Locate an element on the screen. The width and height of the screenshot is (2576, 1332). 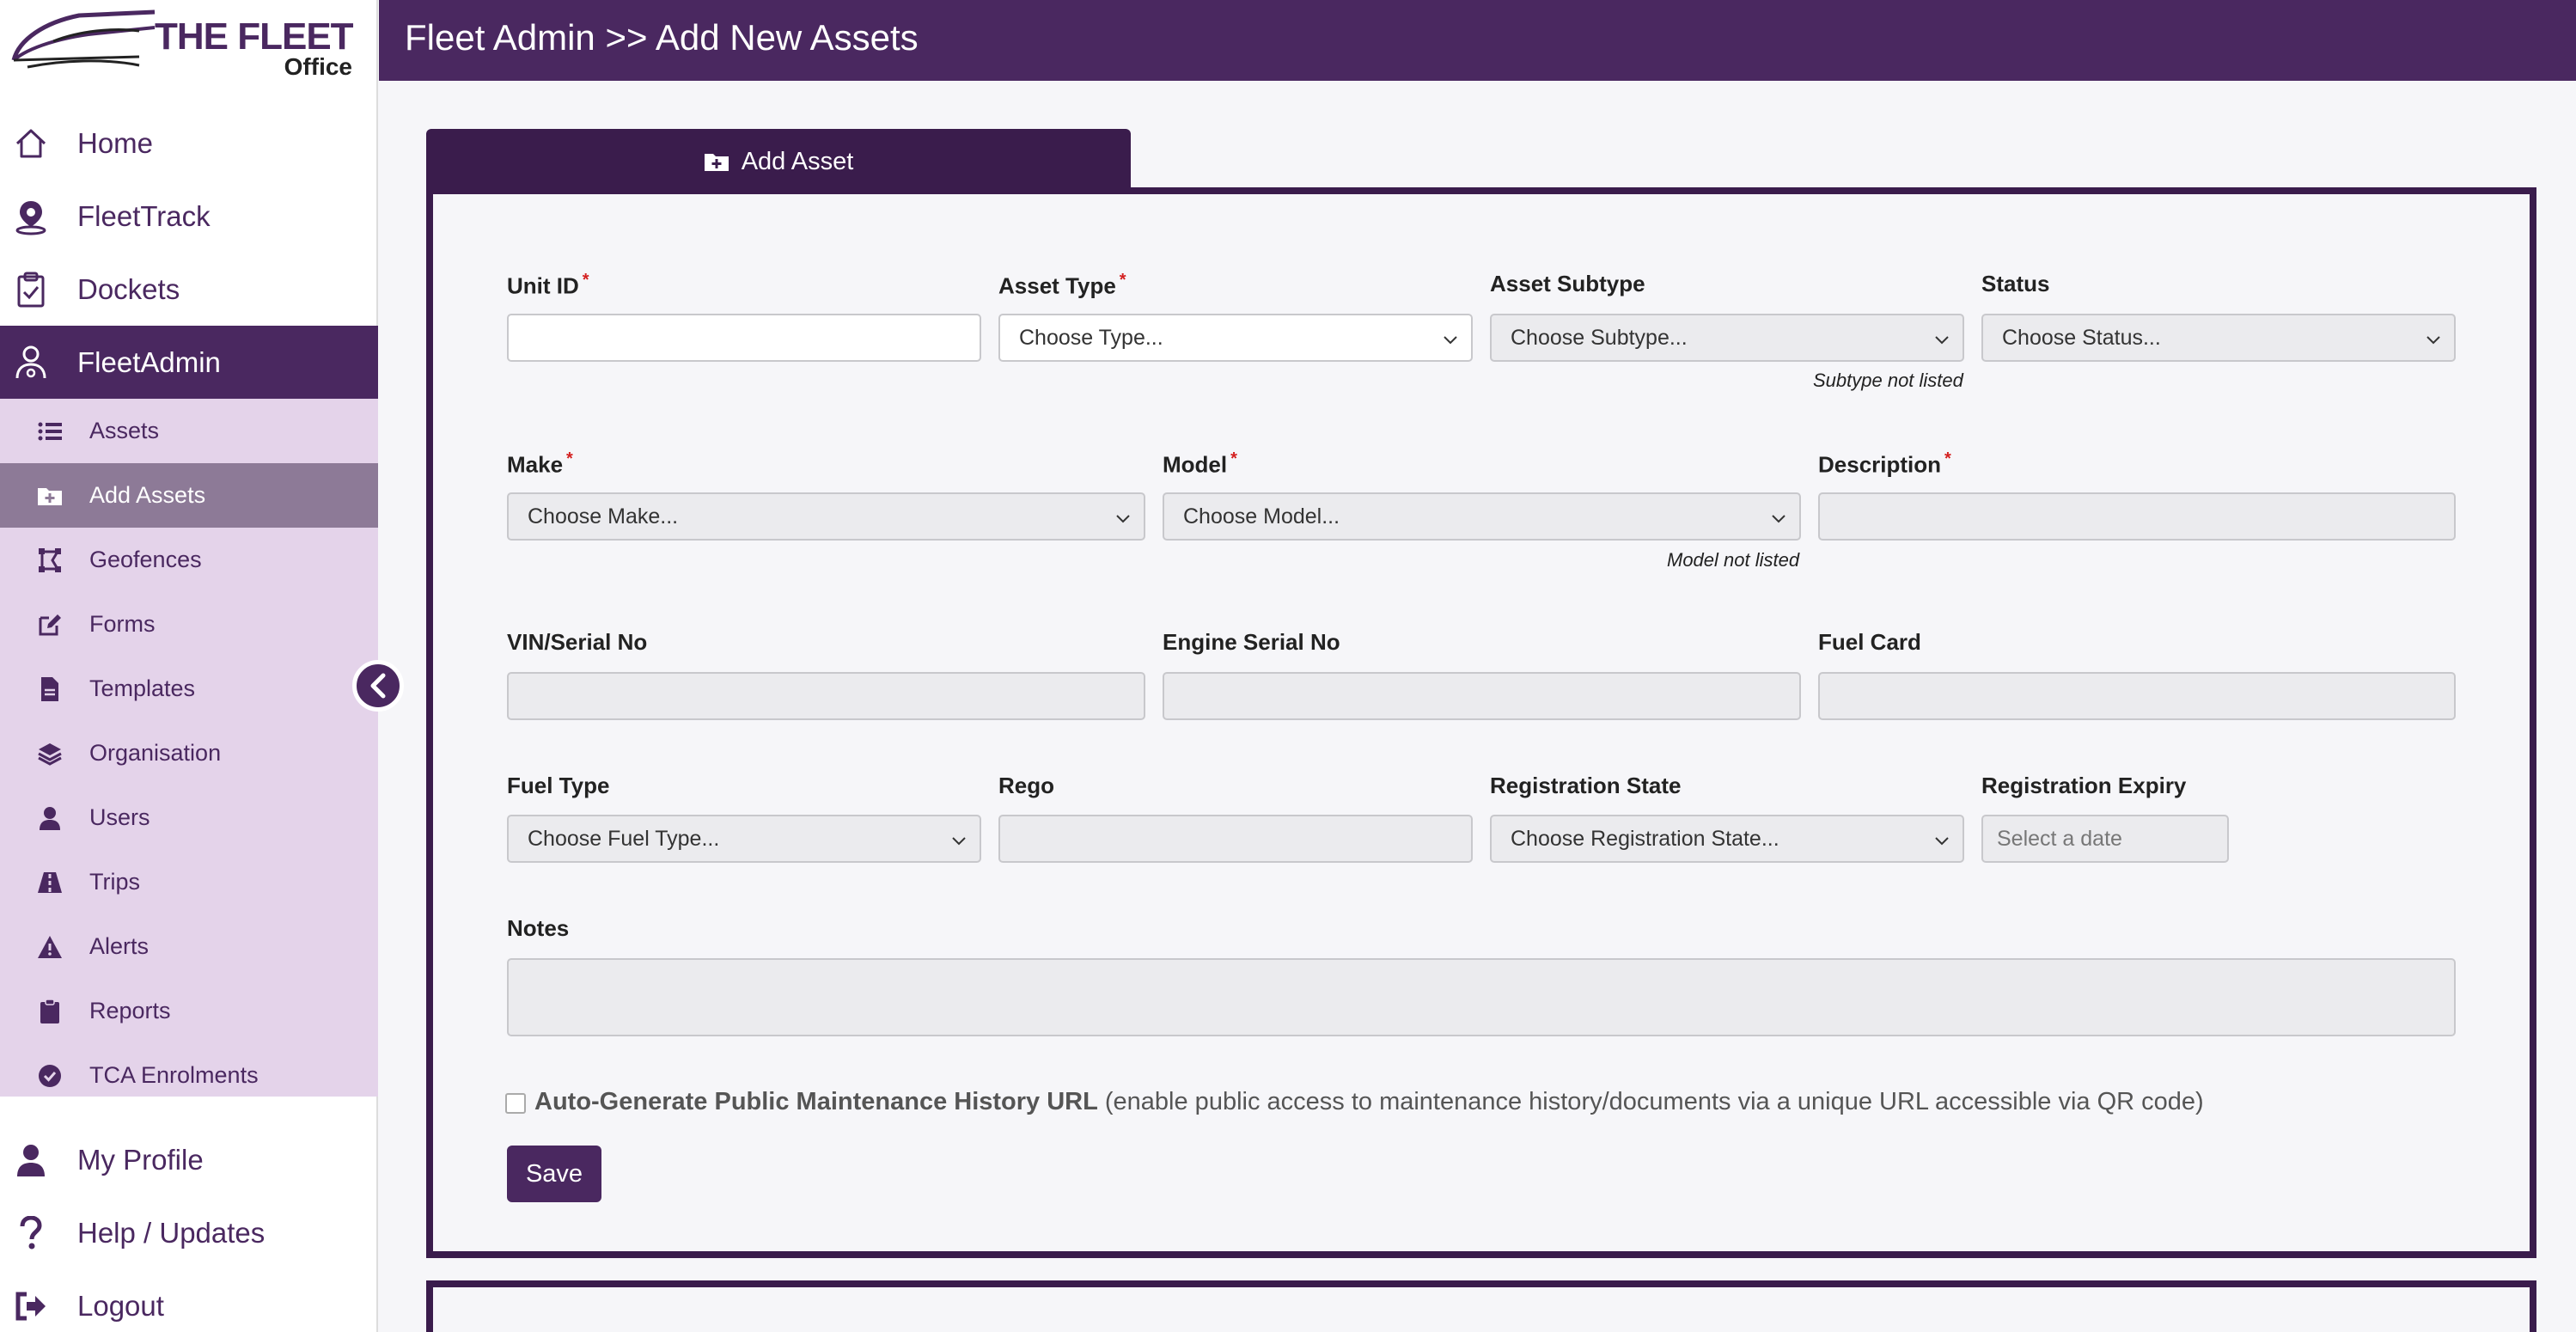
nav-item-home: Home is located at coordinates (189, 143).